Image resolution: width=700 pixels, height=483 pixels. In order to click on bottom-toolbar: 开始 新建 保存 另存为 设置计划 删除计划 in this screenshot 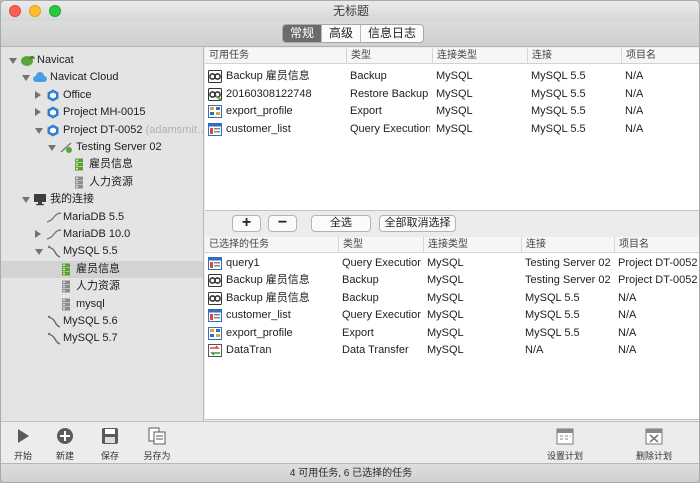, I will do `click(350, 442)`.